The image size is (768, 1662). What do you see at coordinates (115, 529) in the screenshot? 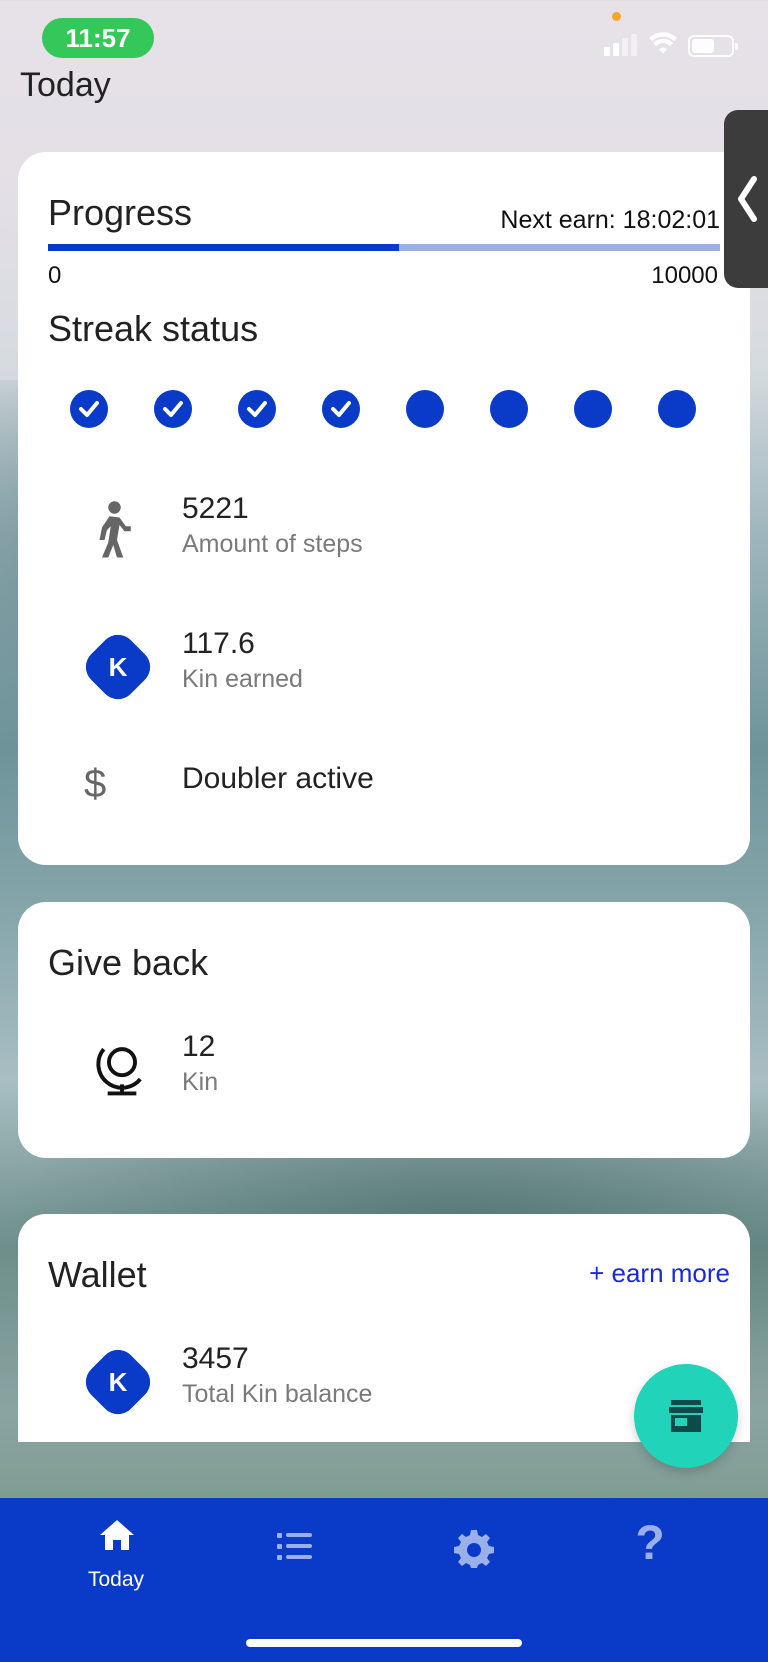
I see `walk-icon` at bounding box center [115, 529].